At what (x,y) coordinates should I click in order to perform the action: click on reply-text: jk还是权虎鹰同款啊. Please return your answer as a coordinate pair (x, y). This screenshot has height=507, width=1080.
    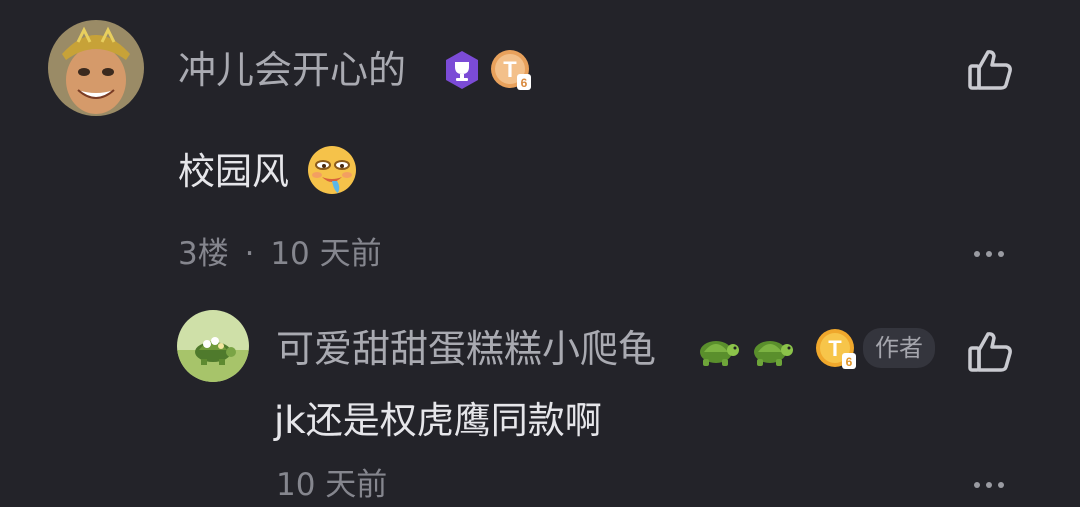
    Looking at the image, I should click on (438, 420).